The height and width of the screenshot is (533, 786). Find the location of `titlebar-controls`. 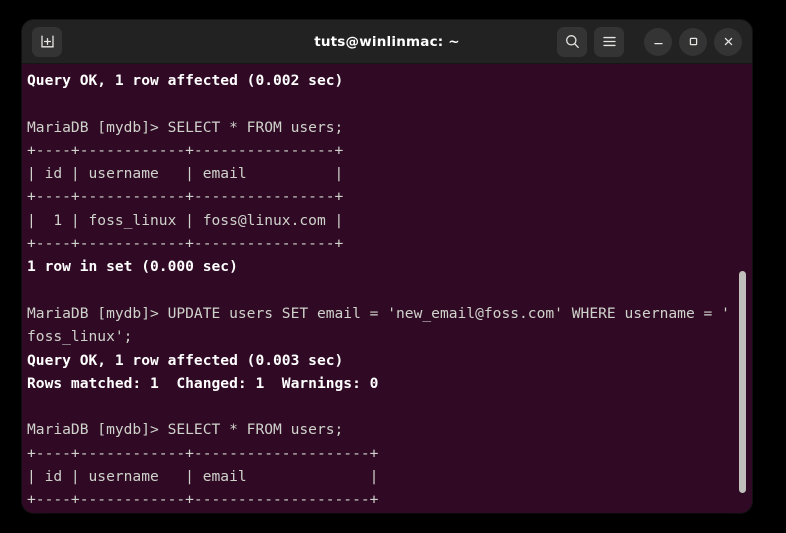

titlebar-controls is located at coordinates (649, 41).